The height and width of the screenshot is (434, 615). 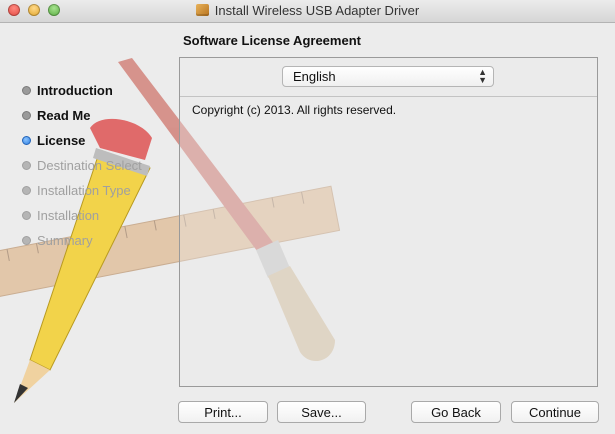 I want to click on step-summary: Summary, so click(x=82, y=240).